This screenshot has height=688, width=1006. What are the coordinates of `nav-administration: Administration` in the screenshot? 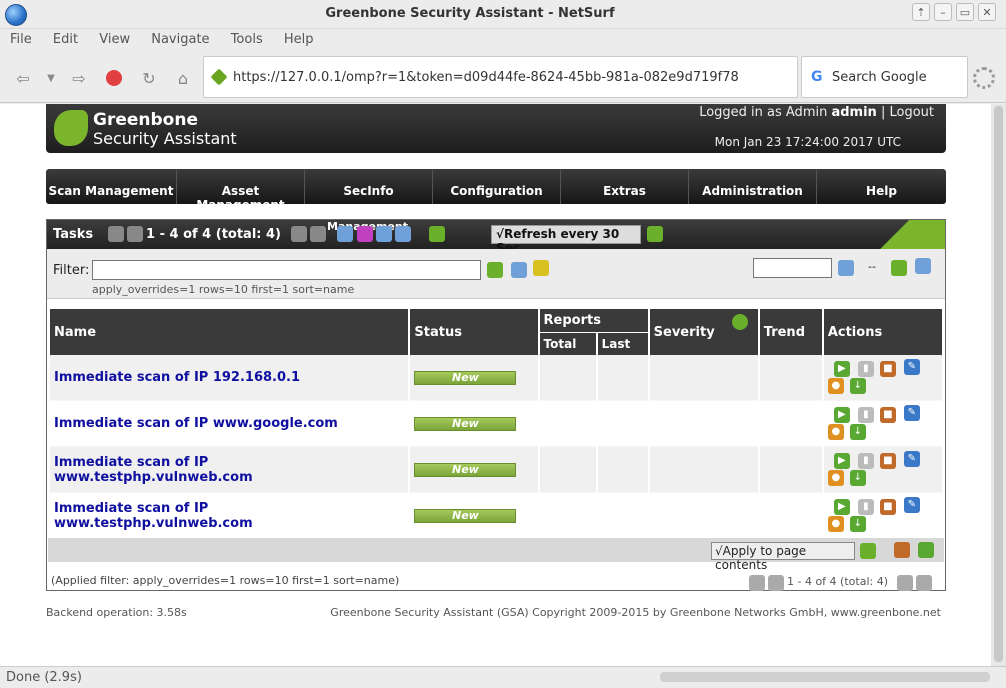 It's located at (753, 186).